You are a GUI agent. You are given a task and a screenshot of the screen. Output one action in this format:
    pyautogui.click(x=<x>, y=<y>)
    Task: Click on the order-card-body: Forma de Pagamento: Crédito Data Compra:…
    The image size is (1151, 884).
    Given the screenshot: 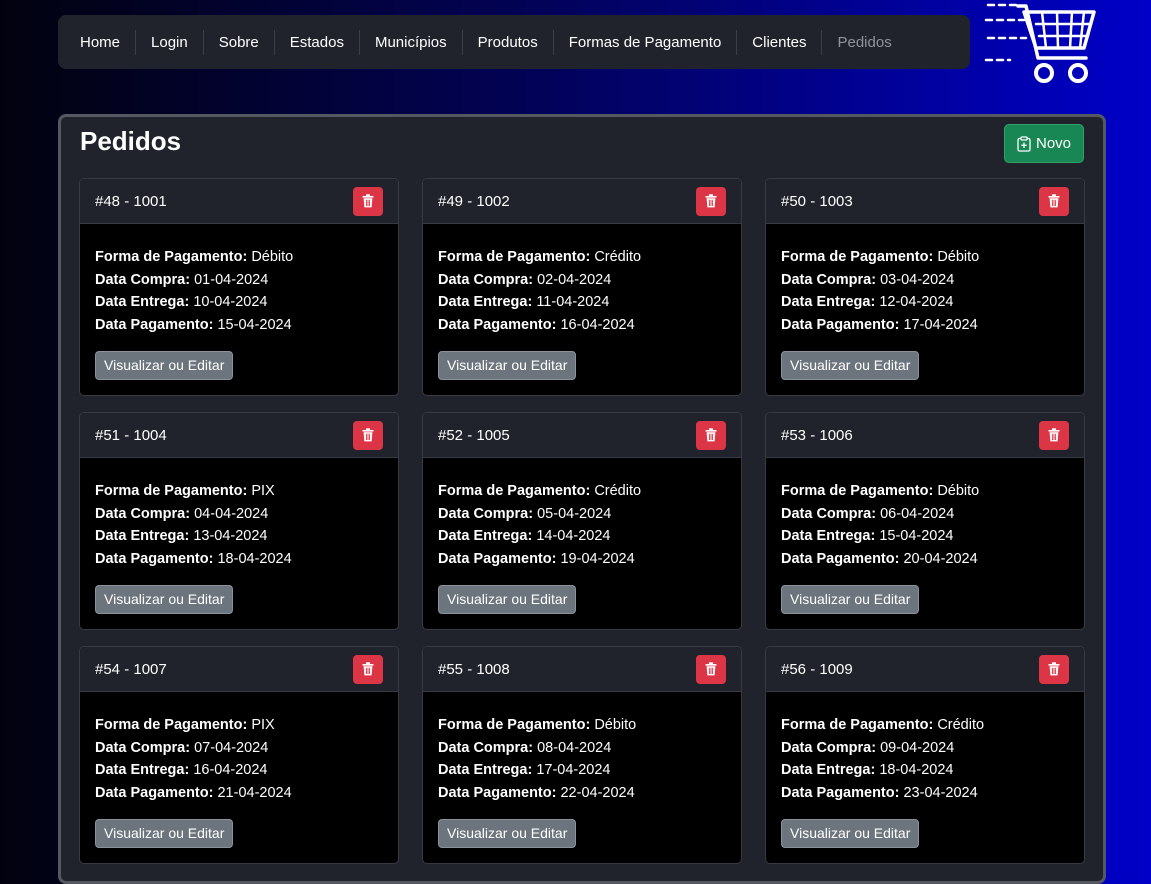 What is the action you would take?
    pyautogui.click(x=582, y=302)
    